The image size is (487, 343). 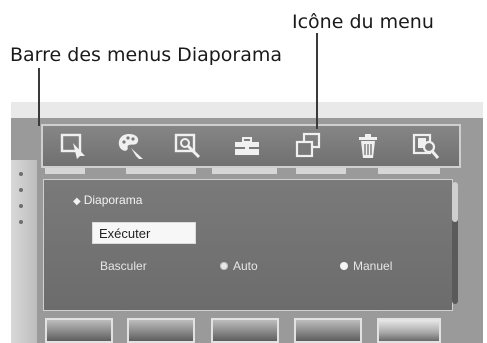 I want to click on slideshow-menu-bar, so click(x=251, y=146).